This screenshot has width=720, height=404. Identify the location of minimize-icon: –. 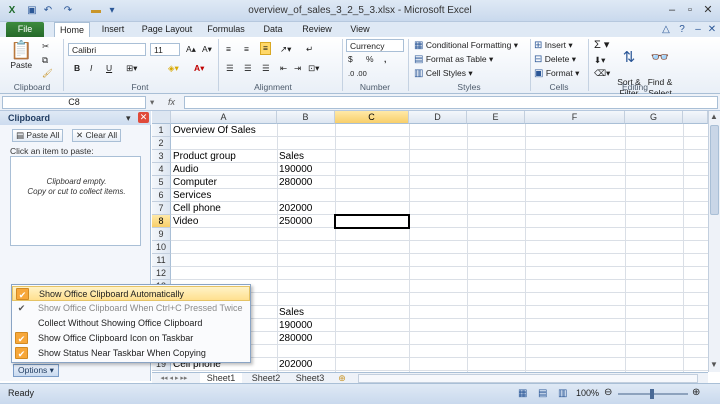
(672, 10).